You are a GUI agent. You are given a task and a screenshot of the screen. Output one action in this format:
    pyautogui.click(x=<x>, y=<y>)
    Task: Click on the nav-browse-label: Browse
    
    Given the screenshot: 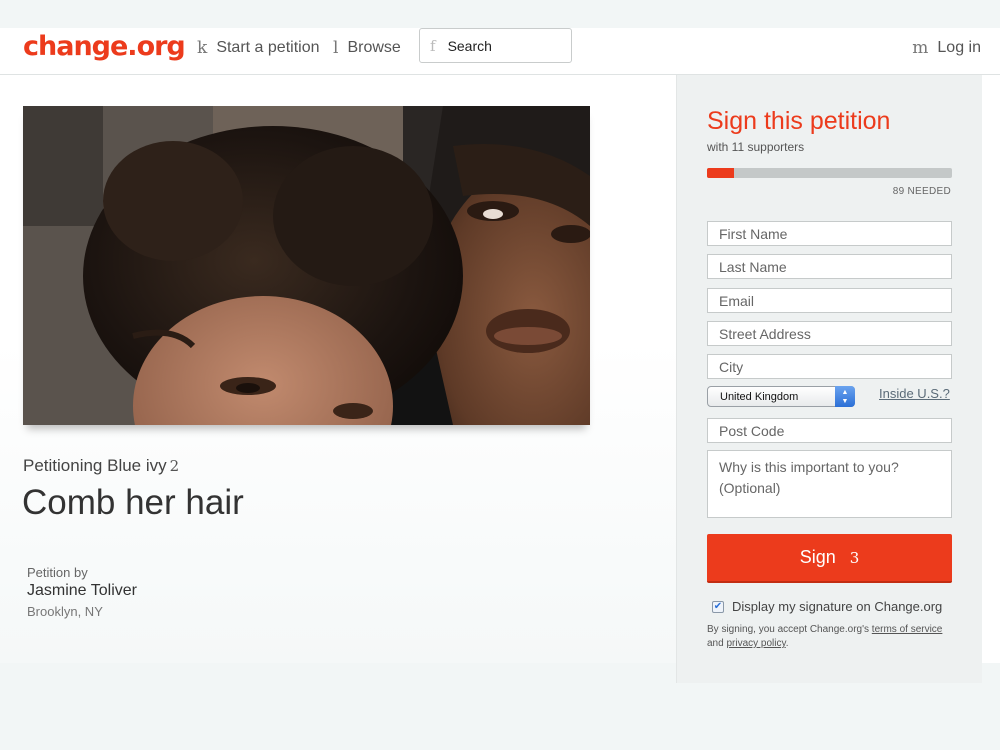 What is the action you would take?
    pyautogui.click(x=374, y=47)
    